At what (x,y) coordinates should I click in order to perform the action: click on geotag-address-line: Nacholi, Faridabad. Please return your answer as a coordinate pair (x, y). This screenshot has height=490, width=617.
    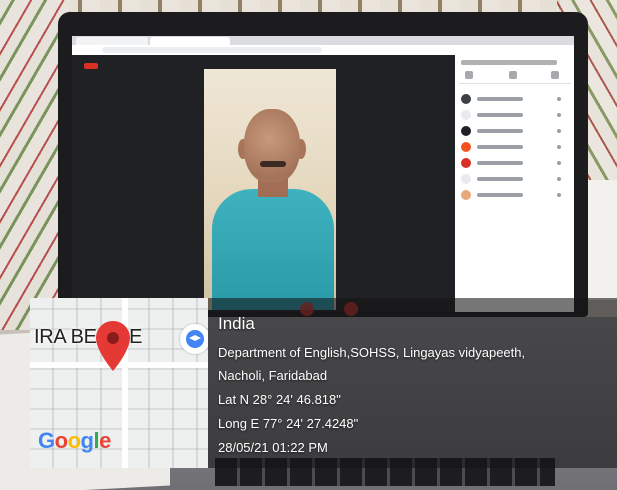
    Looking at the image, I should click on (273, 375).